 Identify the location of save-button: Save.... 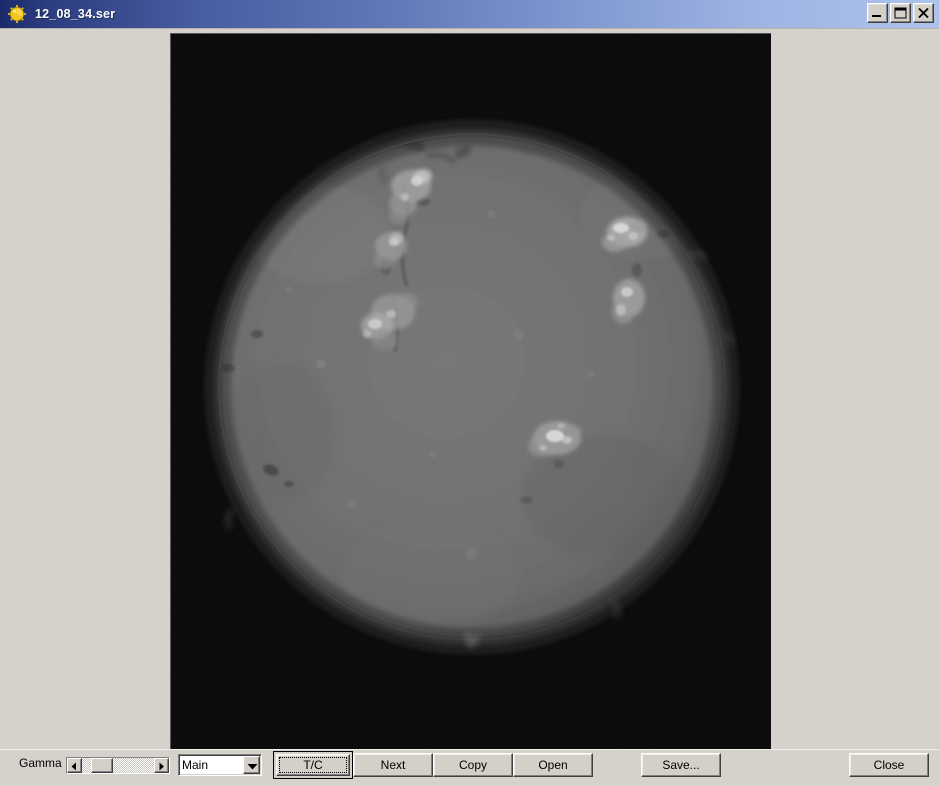
(681, 765).